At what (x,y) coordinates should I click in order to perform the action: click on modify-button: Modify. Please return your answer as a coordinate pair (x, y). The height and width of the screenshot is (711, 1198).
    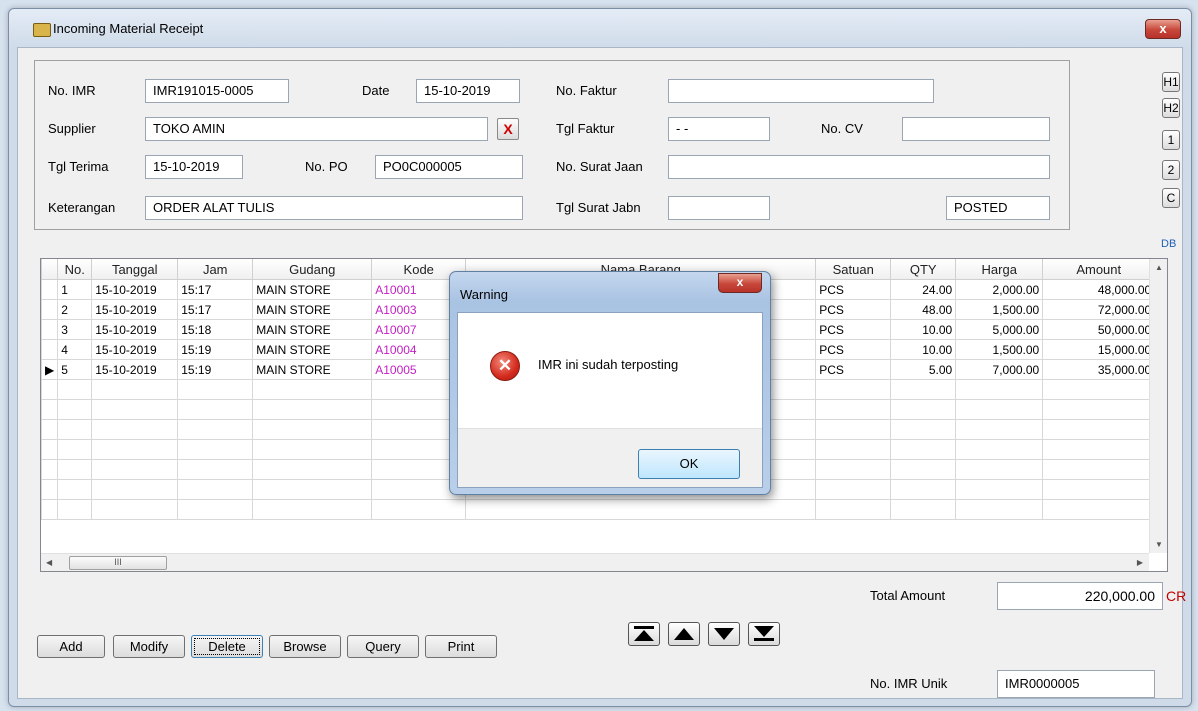
    Looking at the image, I should click on (149, 646).